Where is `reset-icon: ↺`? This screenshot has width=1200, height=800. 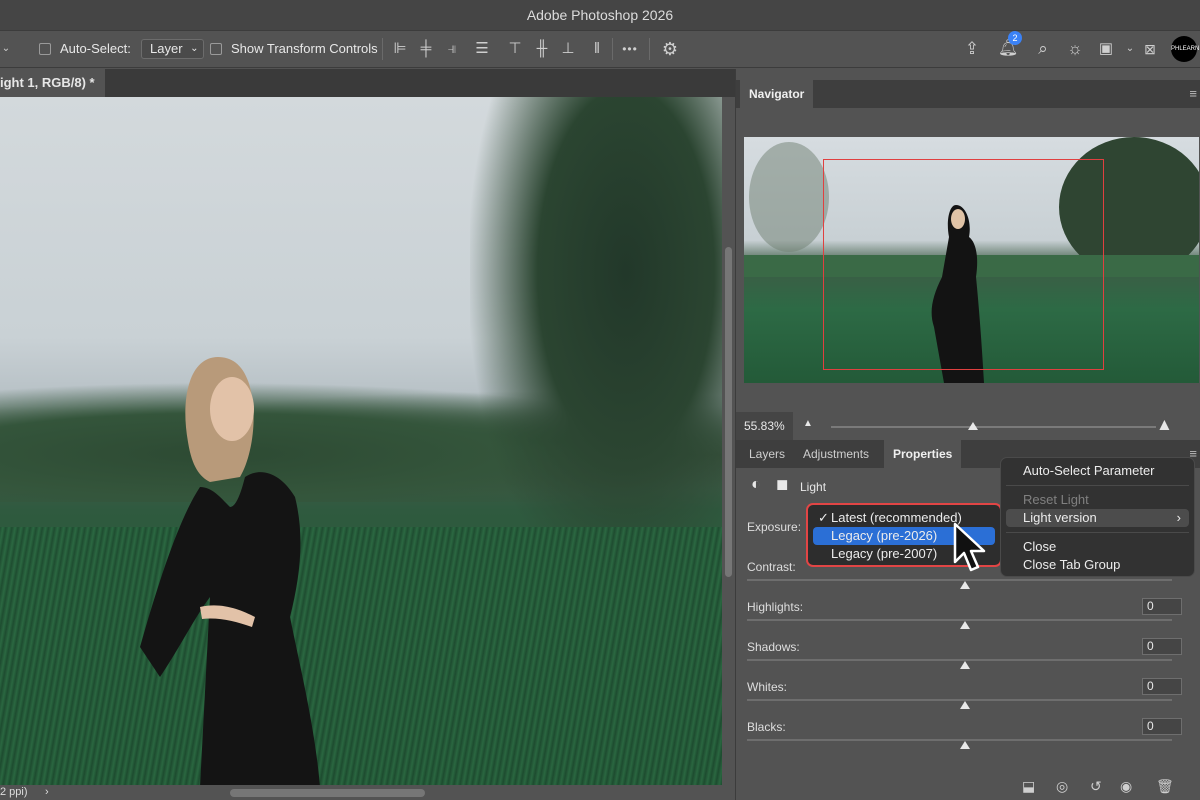 reset-icon: ↺ is located at coordinates (1096, 786).